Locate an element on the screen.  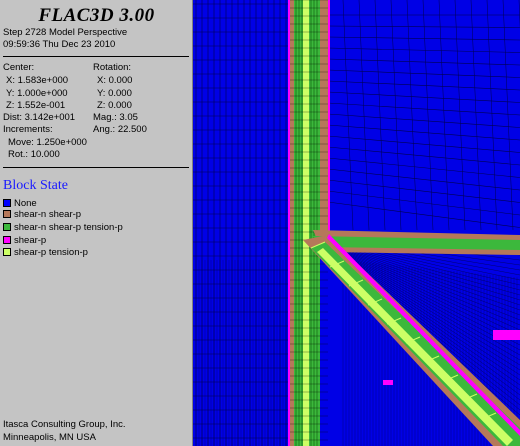
shaft-edge-left is located at coordinates (289, 223).